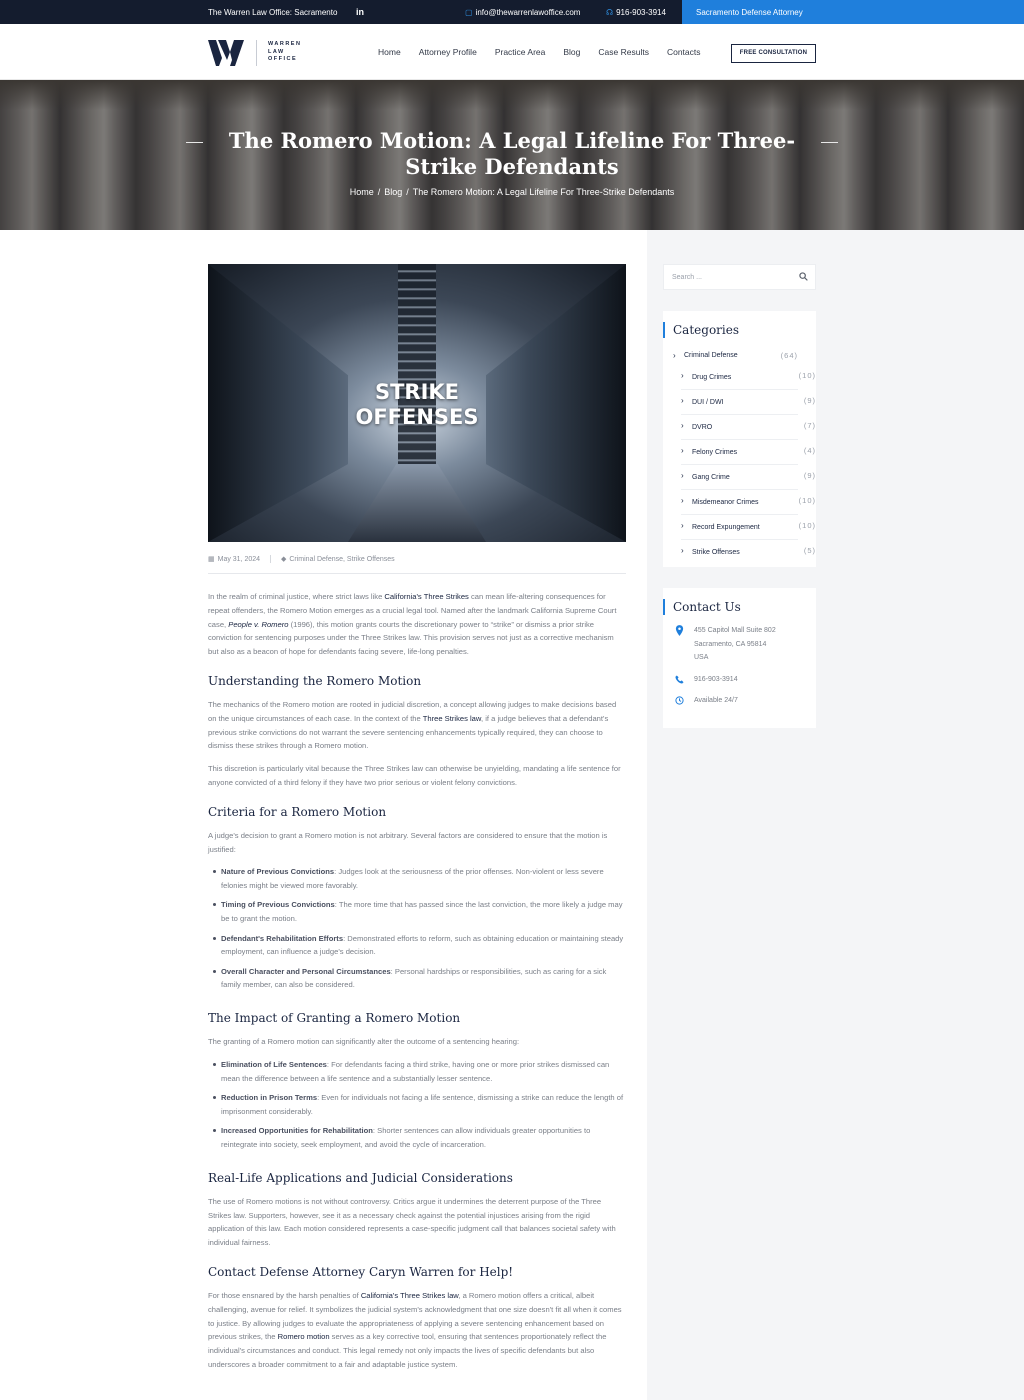 The image size is (1024, 1400). Describe the element at coordinates (417, 364) in the screenshot. I see `stairway` at that location.